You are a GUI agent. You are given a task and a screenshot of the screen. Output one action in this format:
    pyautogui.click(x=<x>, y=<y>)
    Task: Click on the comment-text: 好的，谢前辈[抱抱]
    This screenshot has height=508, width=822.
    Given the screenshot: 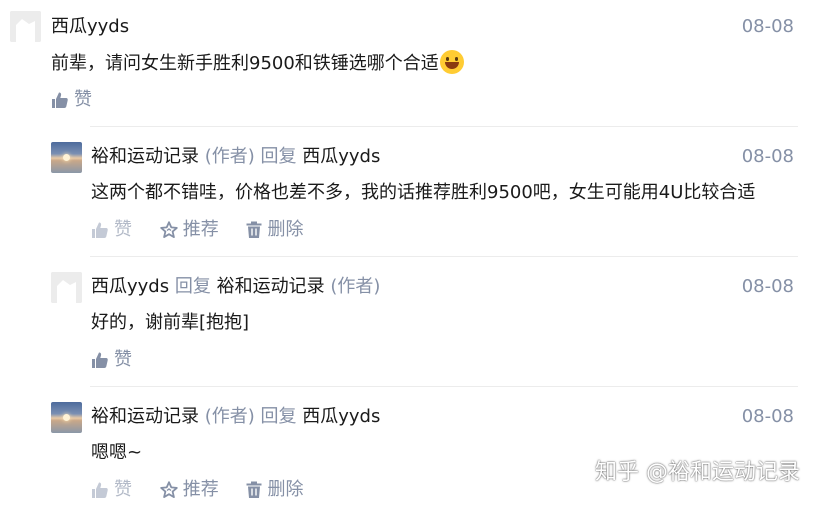 What is the action you would take?
    pyautogui.click(x=170, y=322)
    